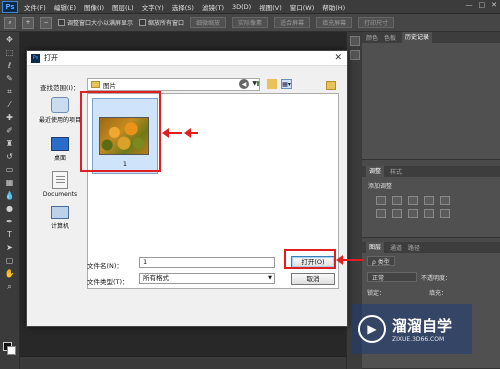 The image size is (500, 369). I want to click on desktop-icon, so click(60, 144).